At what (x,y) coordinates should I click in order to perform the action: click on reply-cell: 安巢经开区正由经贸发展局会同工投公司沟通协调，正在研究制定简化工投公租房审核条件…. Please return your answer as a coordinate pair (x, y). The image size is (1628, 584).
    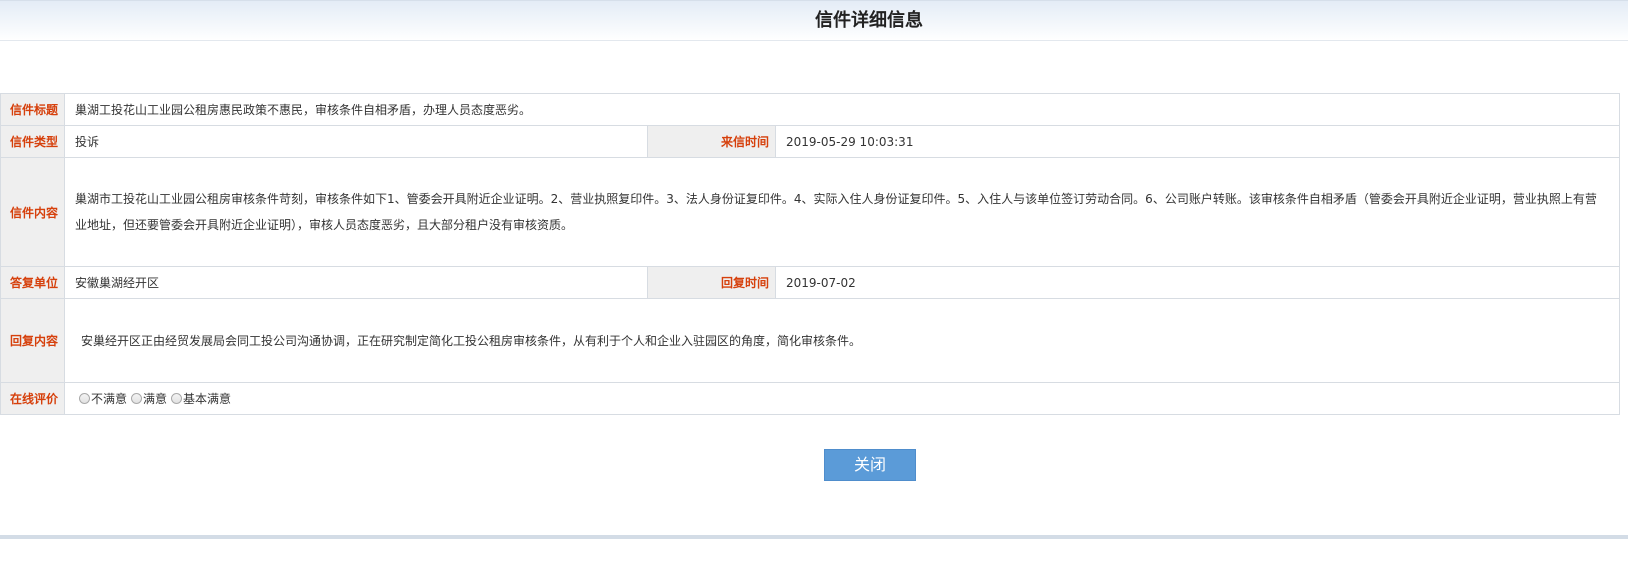
    Looking at the image, I should click on (842, 340).